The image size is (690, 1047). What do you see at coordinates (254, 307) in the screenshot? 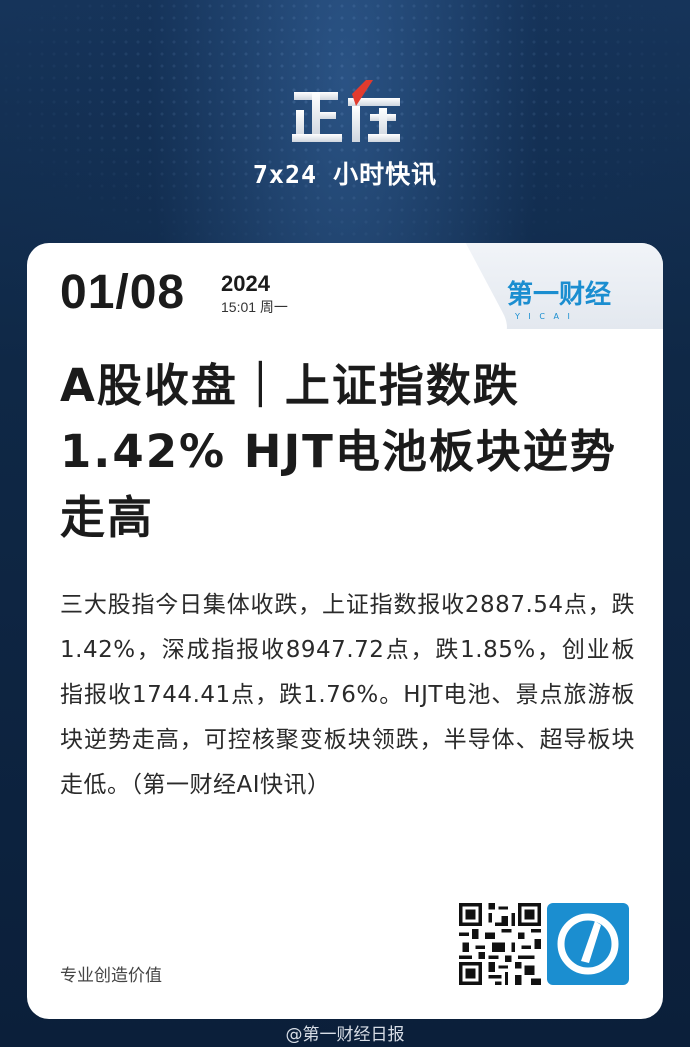
I see `news-time-weekday: 15:01 周一` at bounding box center [254, 307].